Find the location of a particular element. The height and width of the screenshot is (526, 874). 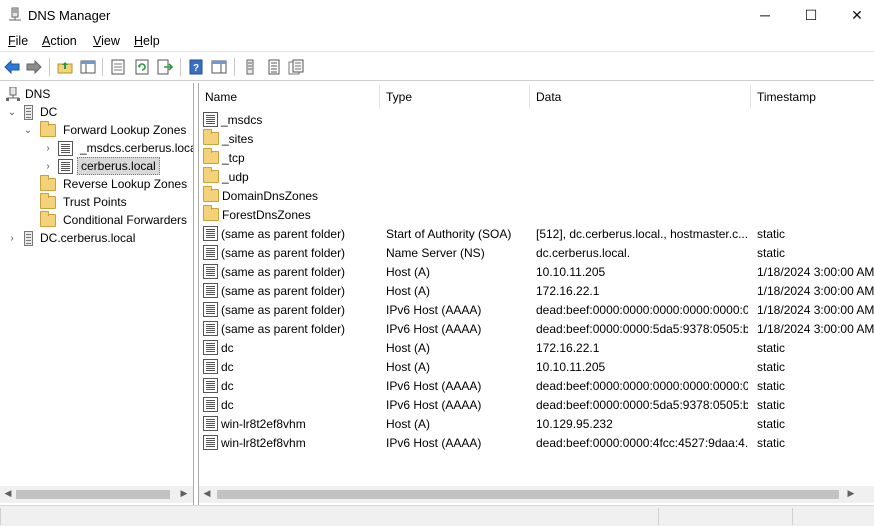

record-row: _tcp is located at coordinates (536, 157).